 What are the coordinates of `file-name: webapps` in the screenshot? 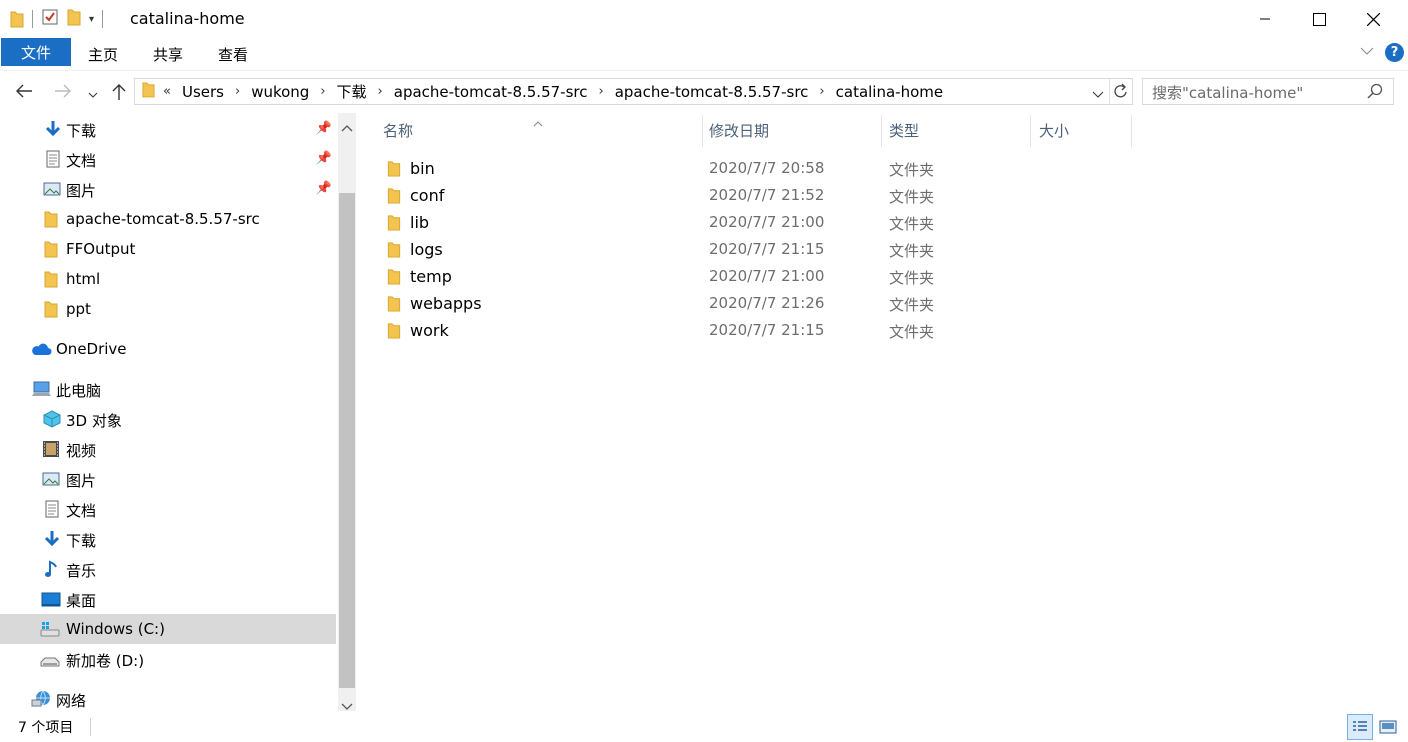 It's located at (446, 303).